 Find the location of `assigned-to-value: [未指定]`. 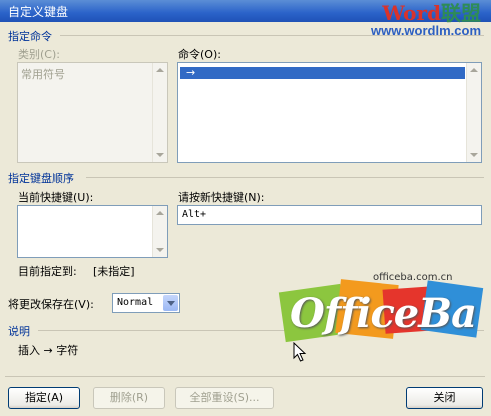

assigned-to-value: [未指定] is located at coordinates (114, 271).